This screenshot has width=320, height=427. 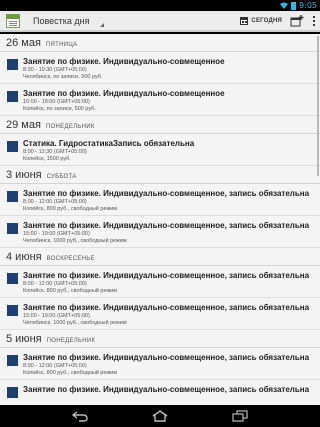 I want to click on calendar-app-icon, so click(x=14, y=21).